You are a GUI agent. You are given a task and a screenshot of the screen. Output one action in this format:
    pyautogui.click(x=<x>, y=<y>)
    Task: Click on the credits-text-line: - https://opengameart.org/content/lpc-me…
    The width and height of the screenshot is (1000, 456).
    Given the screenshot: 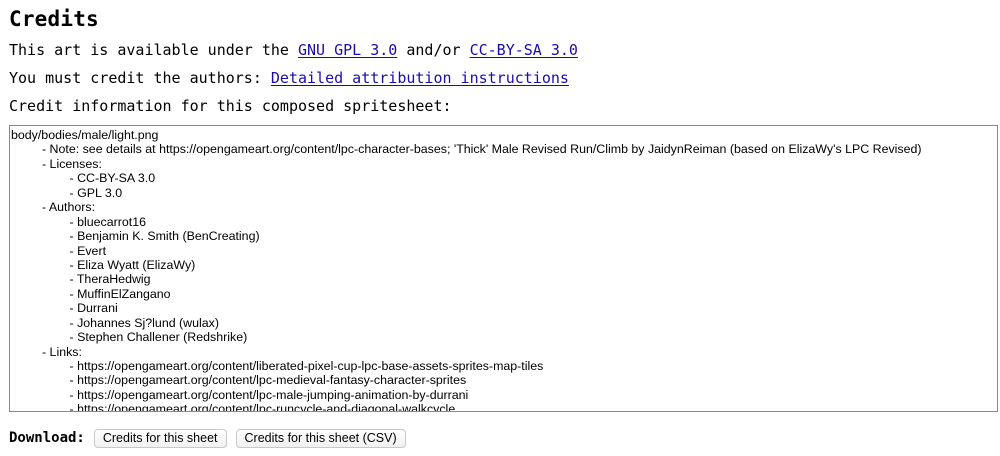 What is the action you would take?
    pyautogui.click(x=239, y=380)
    